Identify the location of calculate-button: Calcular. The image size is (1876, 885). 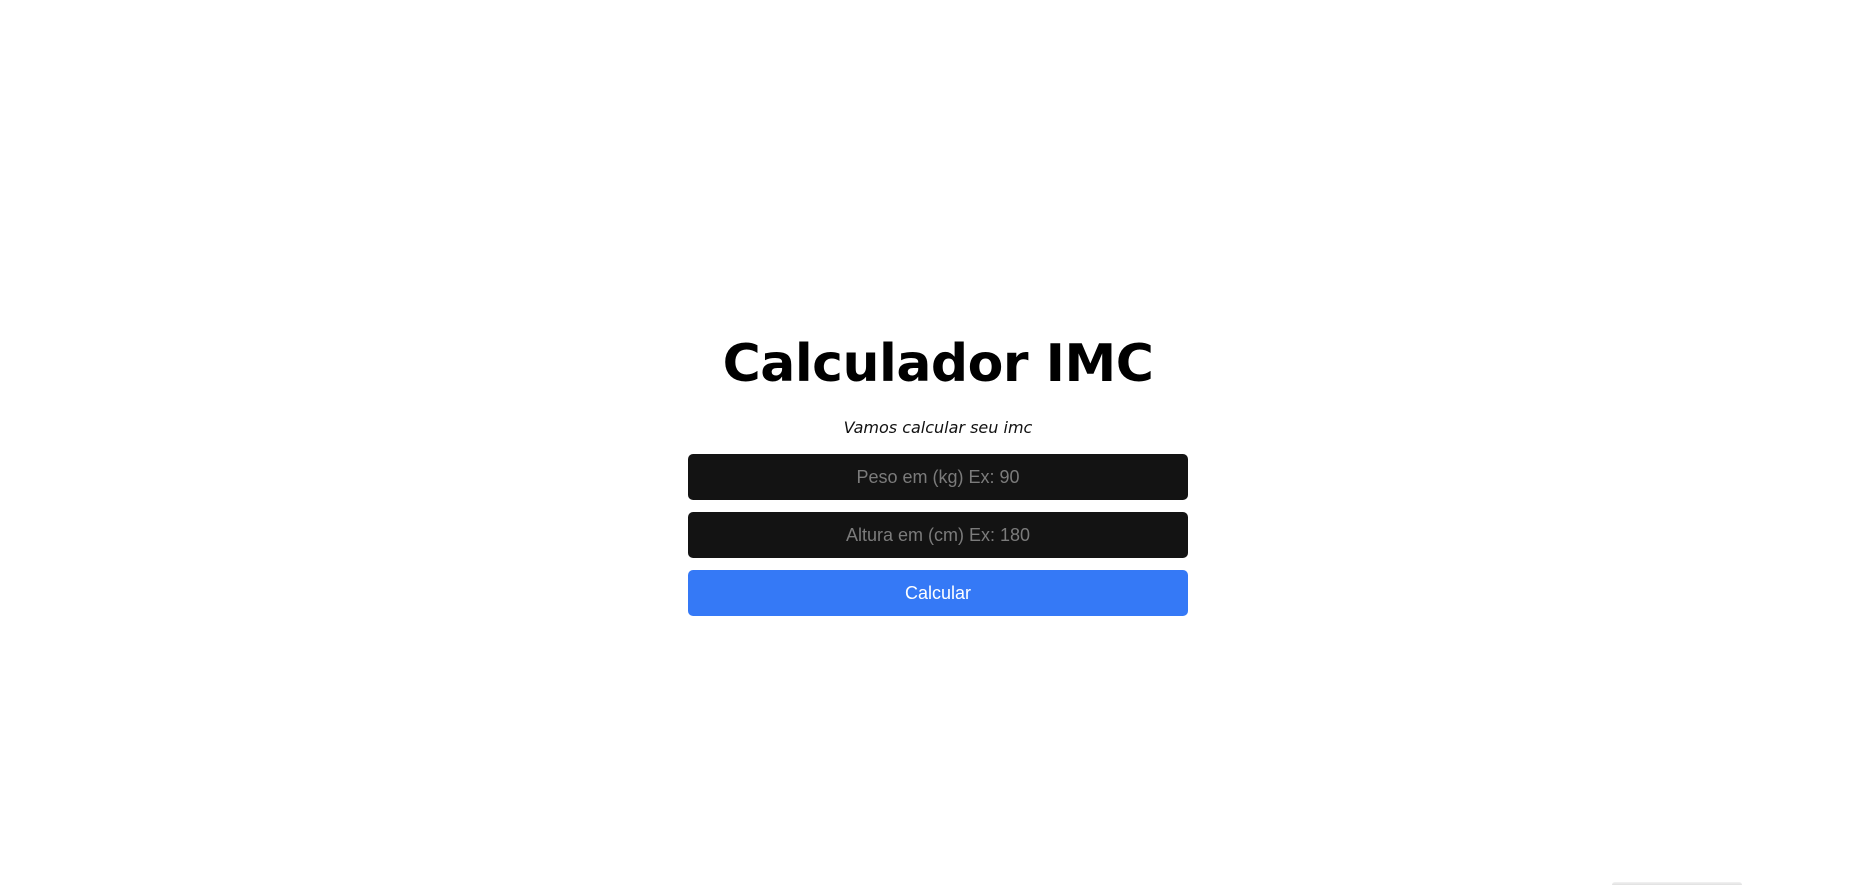
(938, 593).